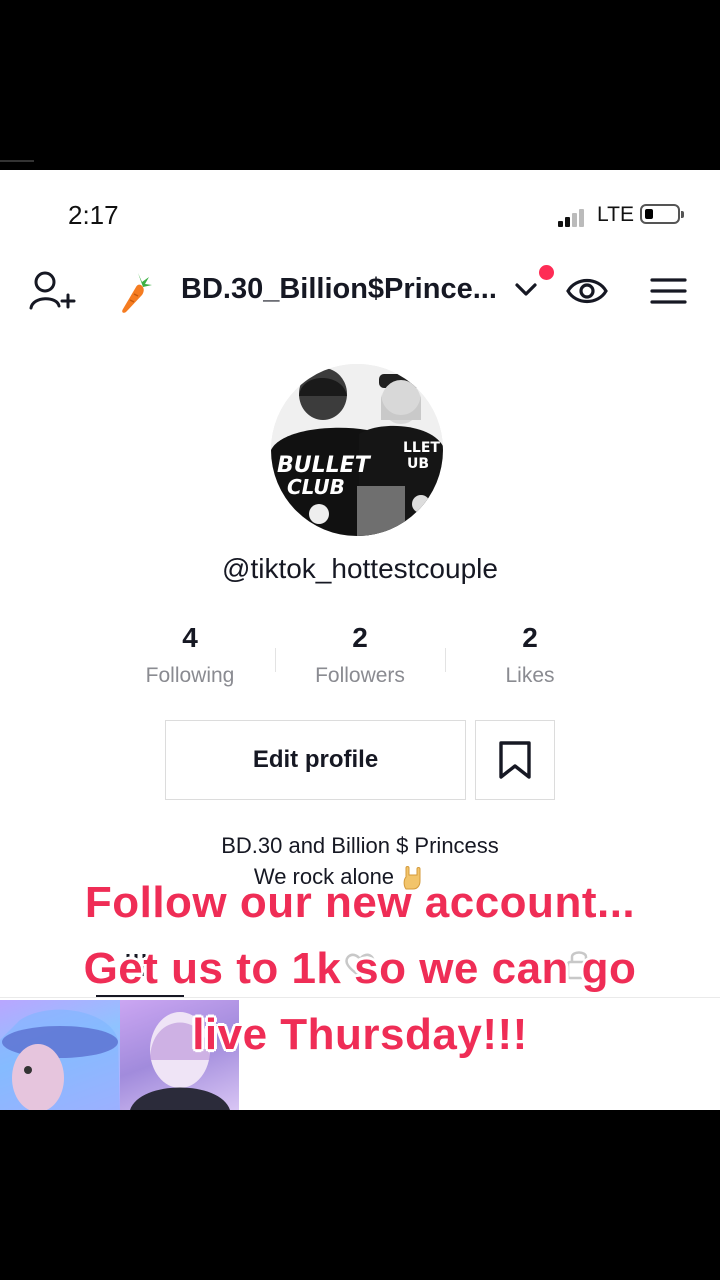  Describe the element at coordinates (418, 464) in the screenshot. I see `svg-text: UB` at that location.